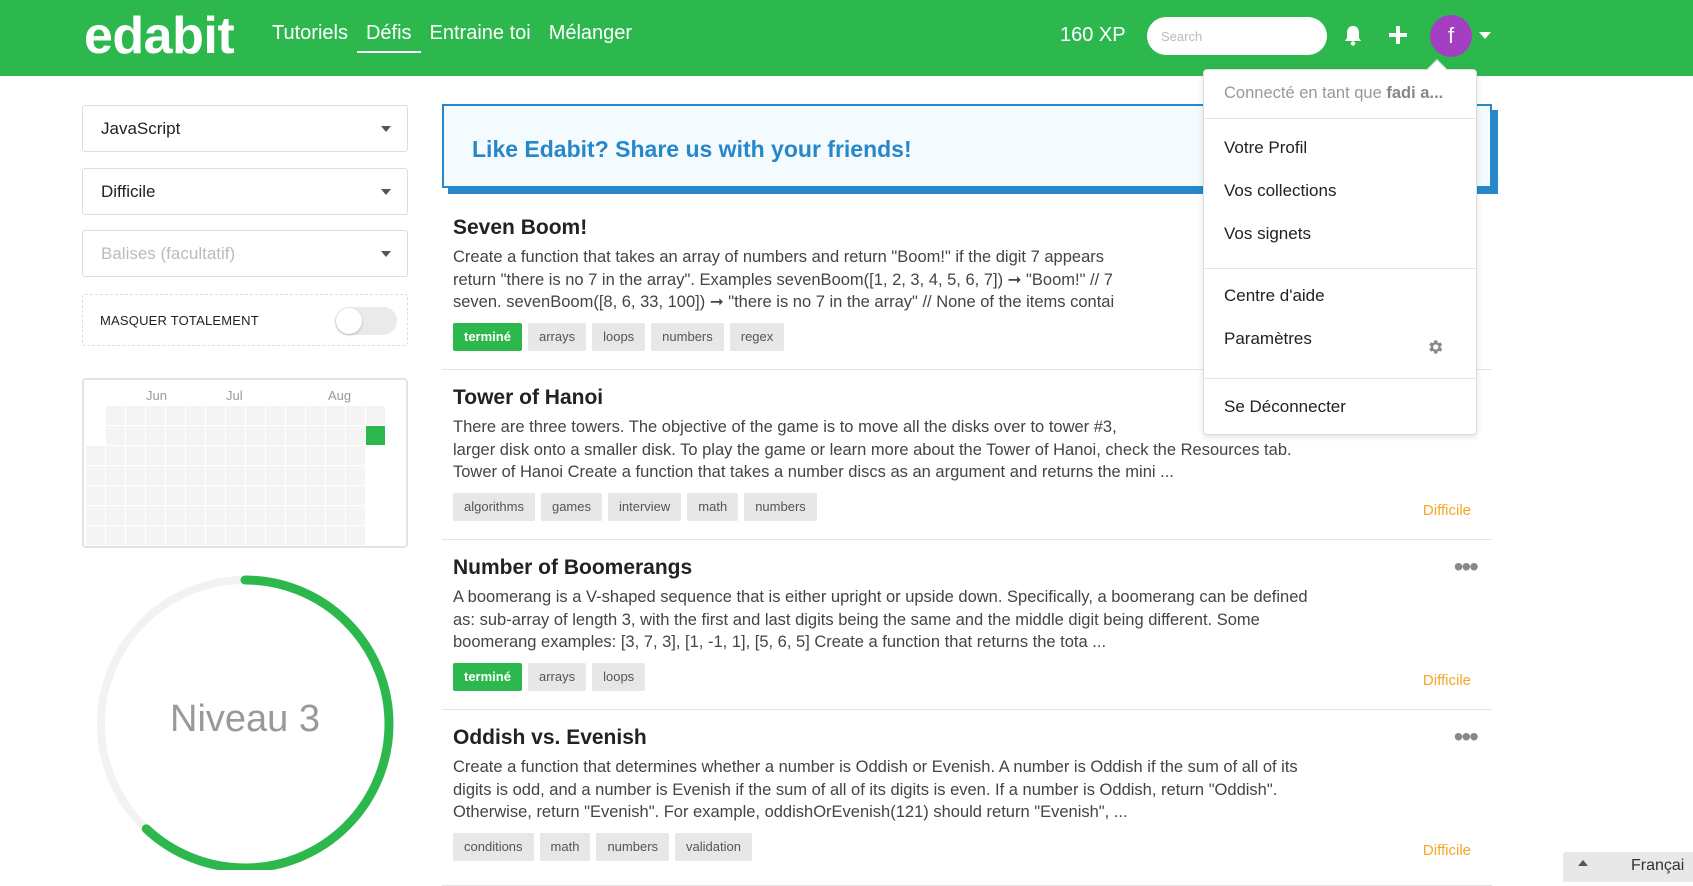 The image size is (1693, 886). Describe the element at coordinates (1274, 296) in the screenshot. I see `menu-help-center: Centre d'aide` at that location.